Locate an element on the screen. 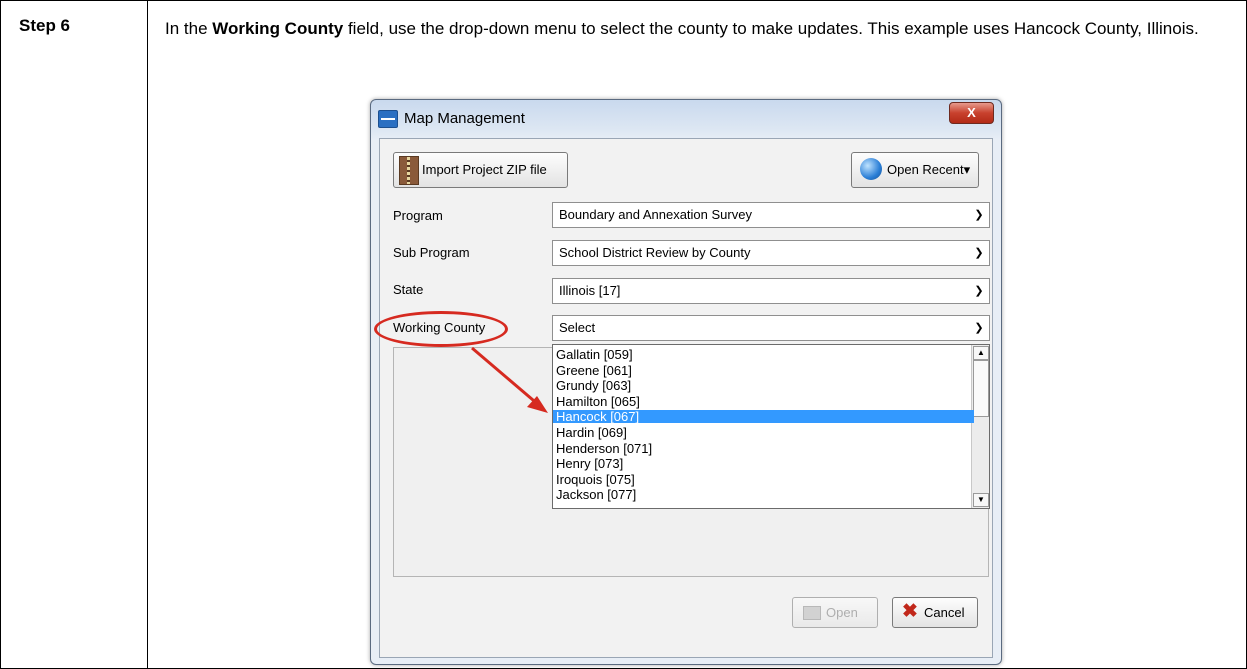 This screenshot has height=669, width=1247. annotation-arrow is located at coordinates (509, 379).